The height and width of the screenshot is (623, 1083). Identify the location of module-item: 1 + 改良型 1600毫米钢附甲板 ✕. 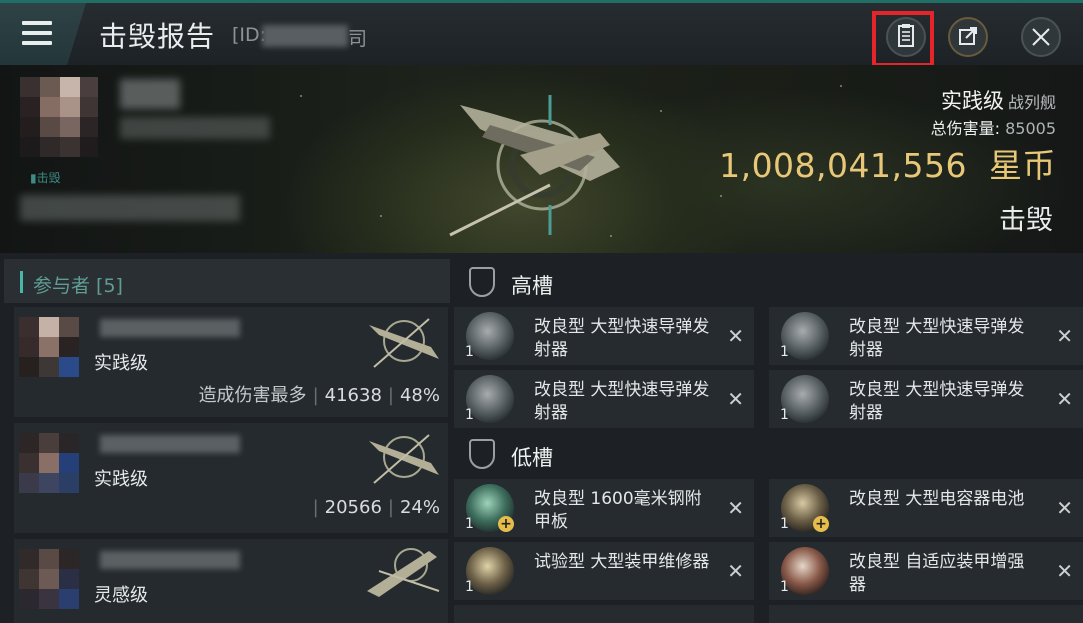
(604, 508).